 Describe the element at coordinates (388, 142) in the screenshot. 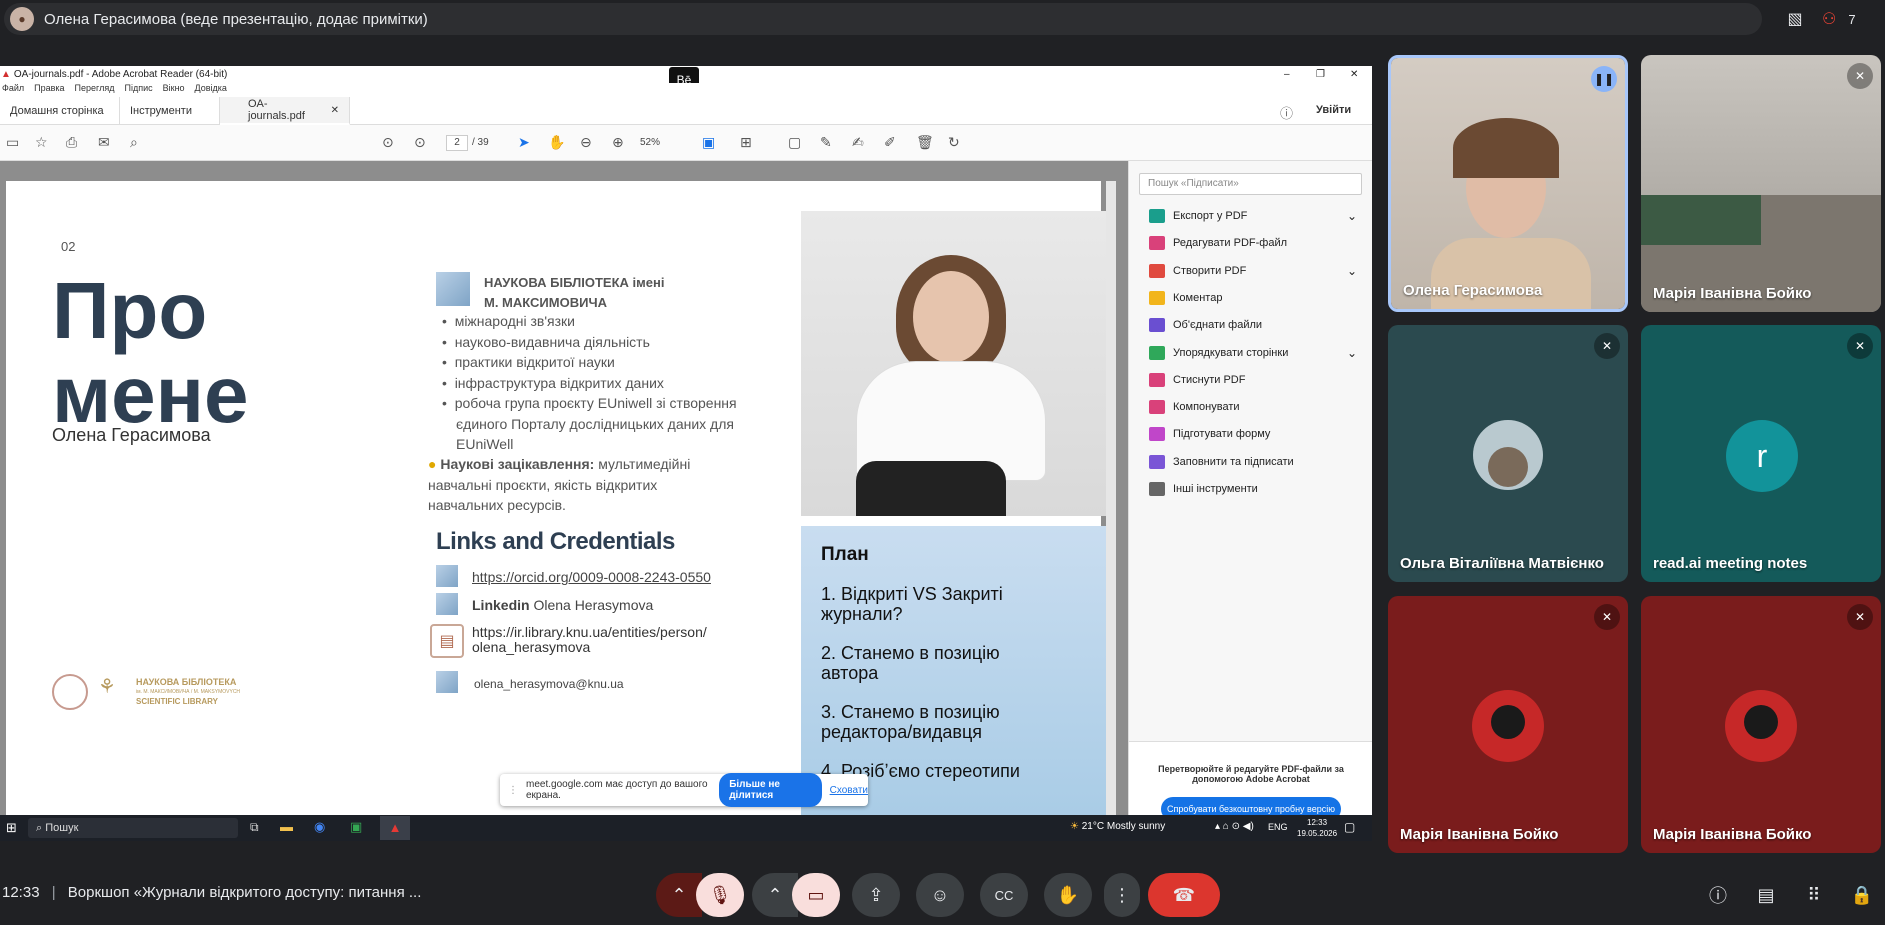

I see `prev-page-icon: ⊙` at that location.